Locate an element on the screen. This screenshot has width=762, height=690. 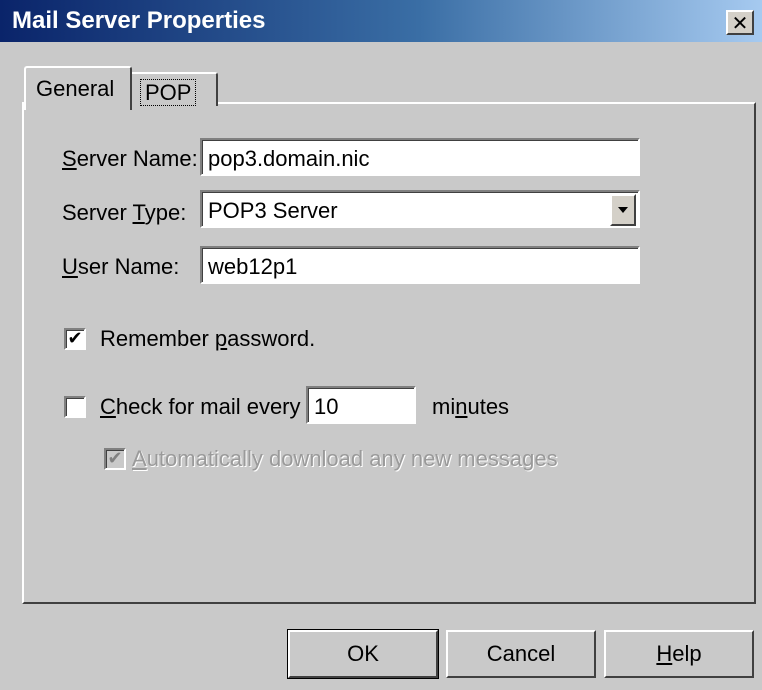
server-type-dropdown-button is located at coordinates (623, 210).